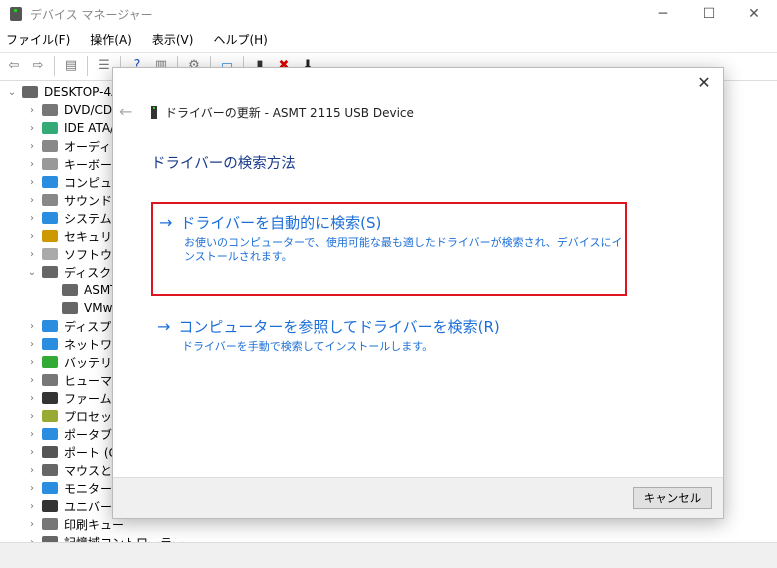  Describe the element at coordinates (82, 92) in the screenshot. I see `tree-item-label: DESKTOP-4A` at that location.